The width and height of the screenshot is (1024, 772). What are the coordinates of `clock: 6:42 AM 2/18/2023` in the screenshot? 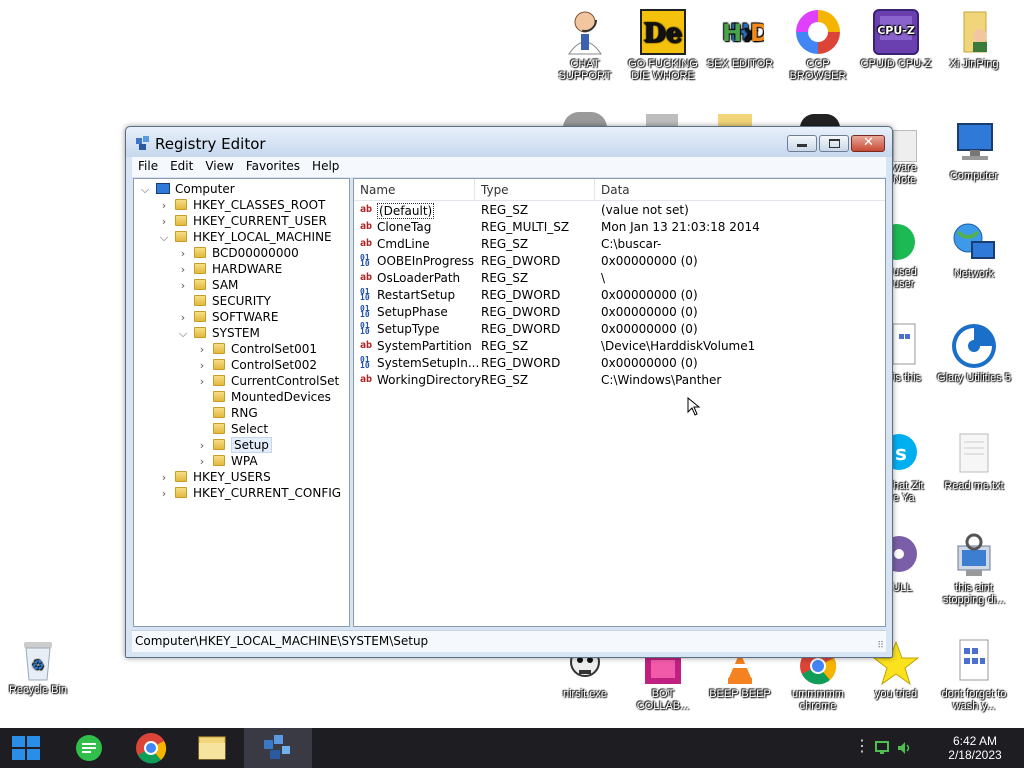 It's located at (975, 748).